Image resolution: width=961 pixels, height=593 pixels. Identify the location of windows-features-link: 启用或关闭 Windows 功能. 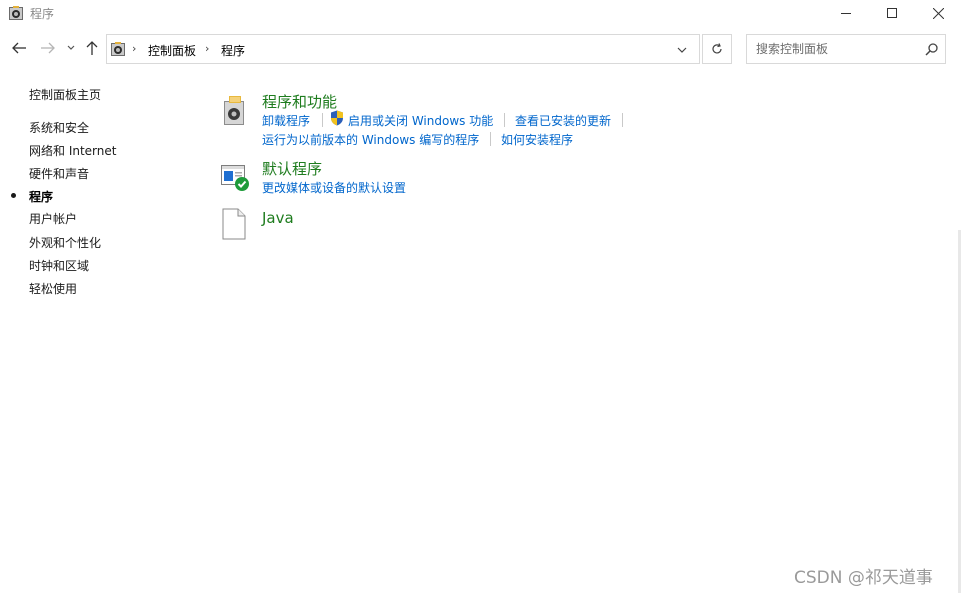
(420, 120).